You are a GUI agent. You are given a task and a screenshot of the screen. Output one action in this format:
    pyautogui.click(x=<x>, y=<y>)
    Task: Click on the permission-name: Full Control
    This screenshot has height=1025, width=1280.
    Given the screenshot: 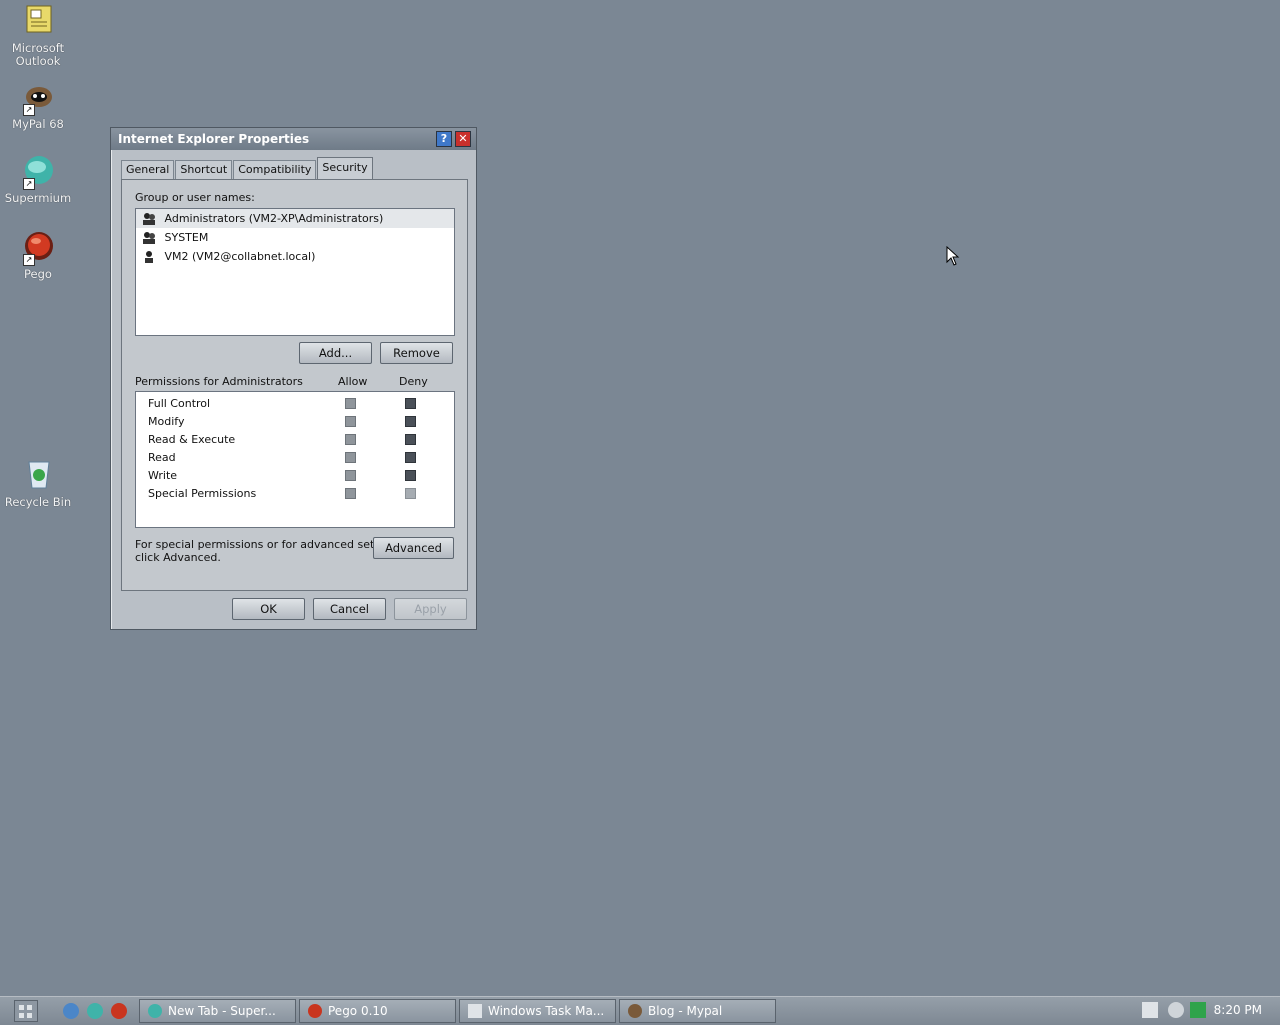 What is the action you would take?
    pyautogui.click(x=179, y=403)
    